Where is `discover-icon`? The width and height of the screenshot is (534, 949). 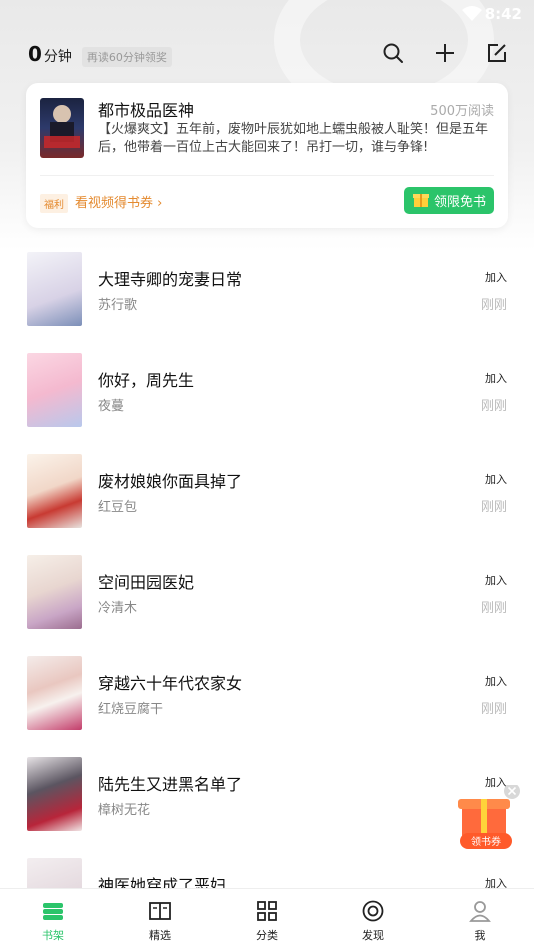 discover-icon is located at coordinates (373, 911).